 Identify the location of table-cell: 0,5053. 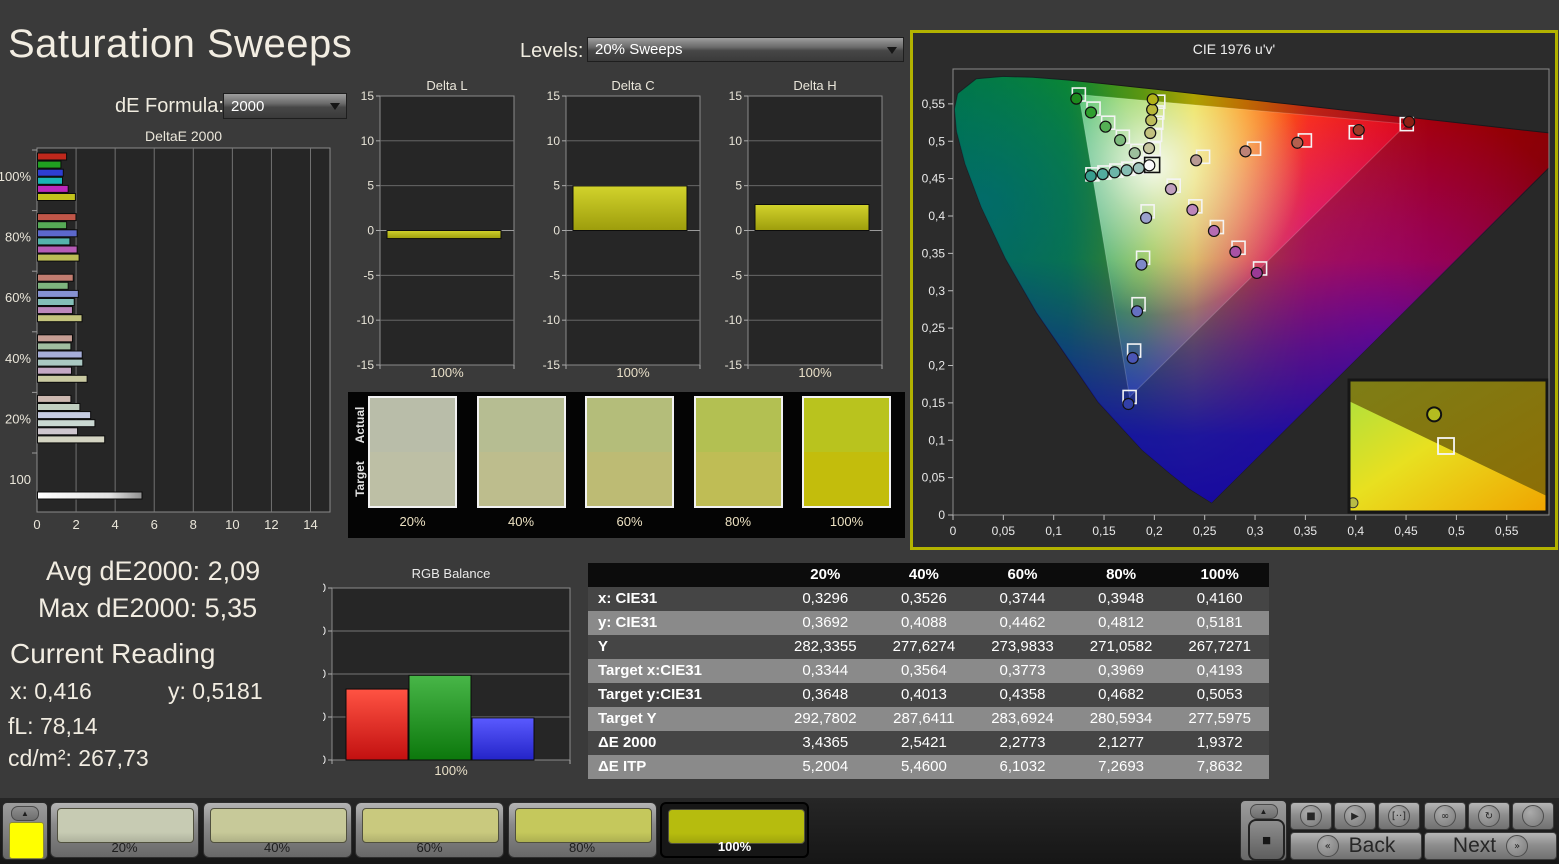
(1219, 694).